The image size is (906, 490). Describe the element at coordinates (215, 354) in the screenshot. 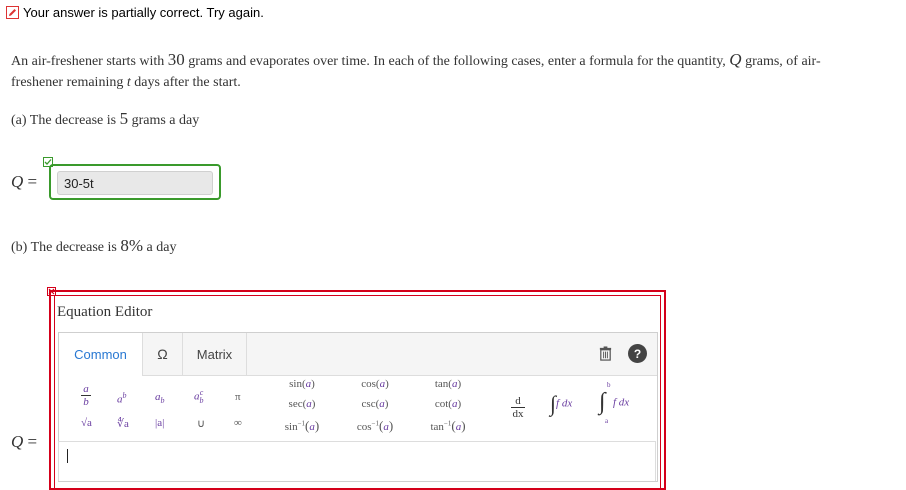

I see `tab-matrix: Matrix` at that location.